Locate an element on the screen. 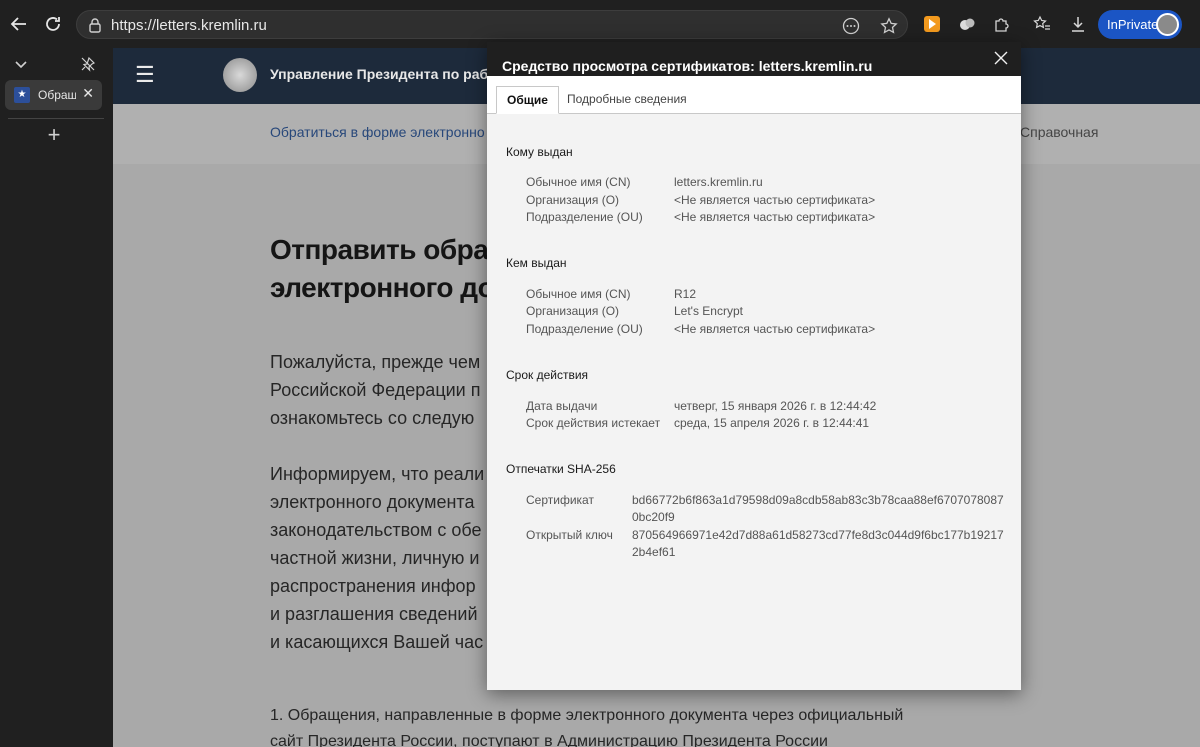 This screenshot has width=1200, height=747. browser-toolbar: https://letters.kremlin.ru InPrivate is located at coordinates (600, 24).